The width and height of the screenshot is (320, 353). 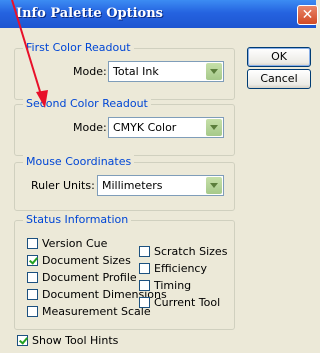 What do you see at coordinates (96, 311) in the screenshot?
I see `status-checkbox-label: Measurement Scale` at bounding box center [96, 311].